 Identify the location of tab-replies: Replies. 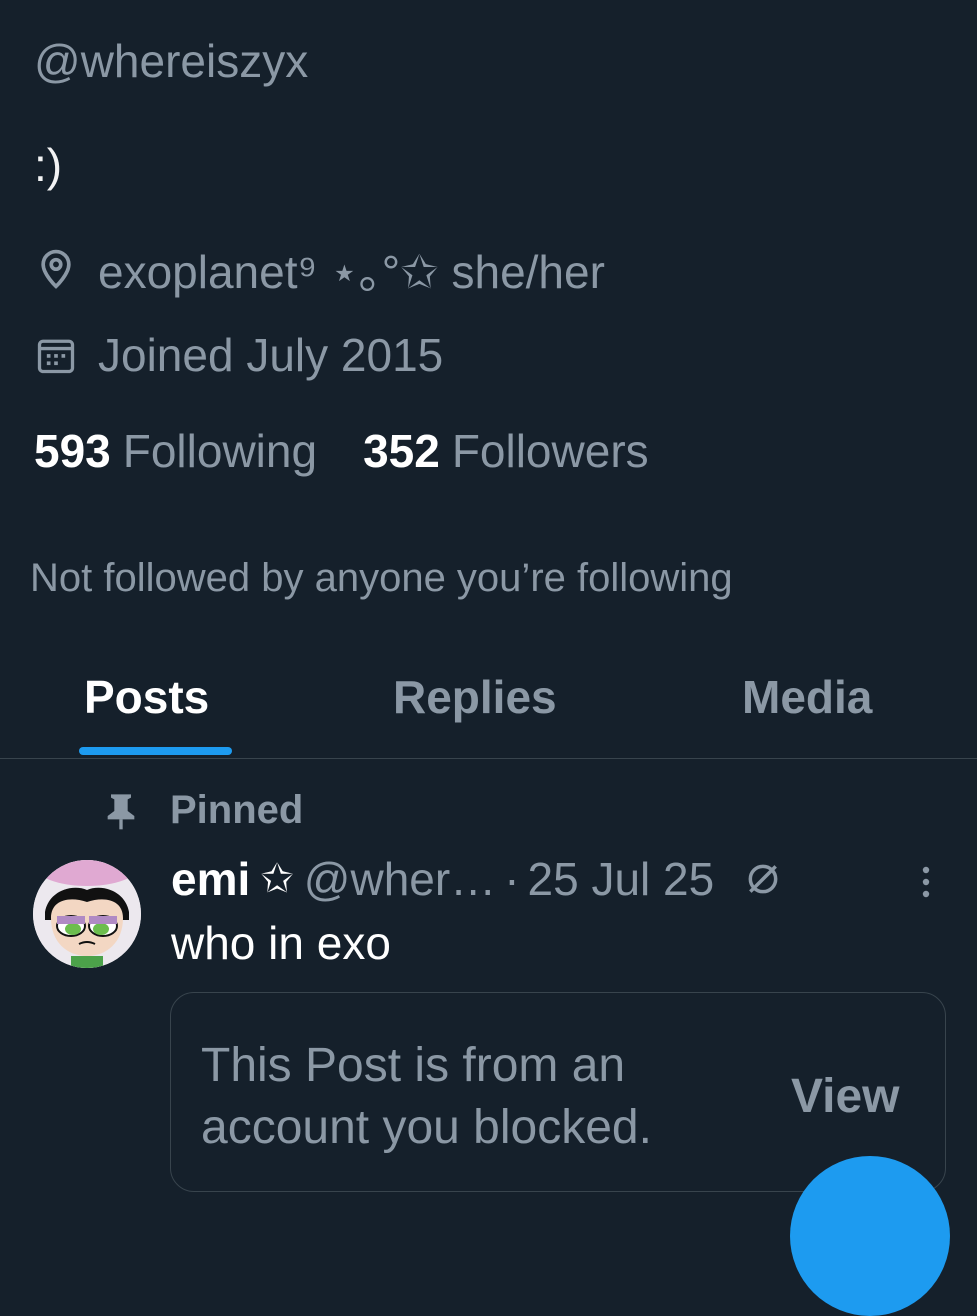
(475, 697).